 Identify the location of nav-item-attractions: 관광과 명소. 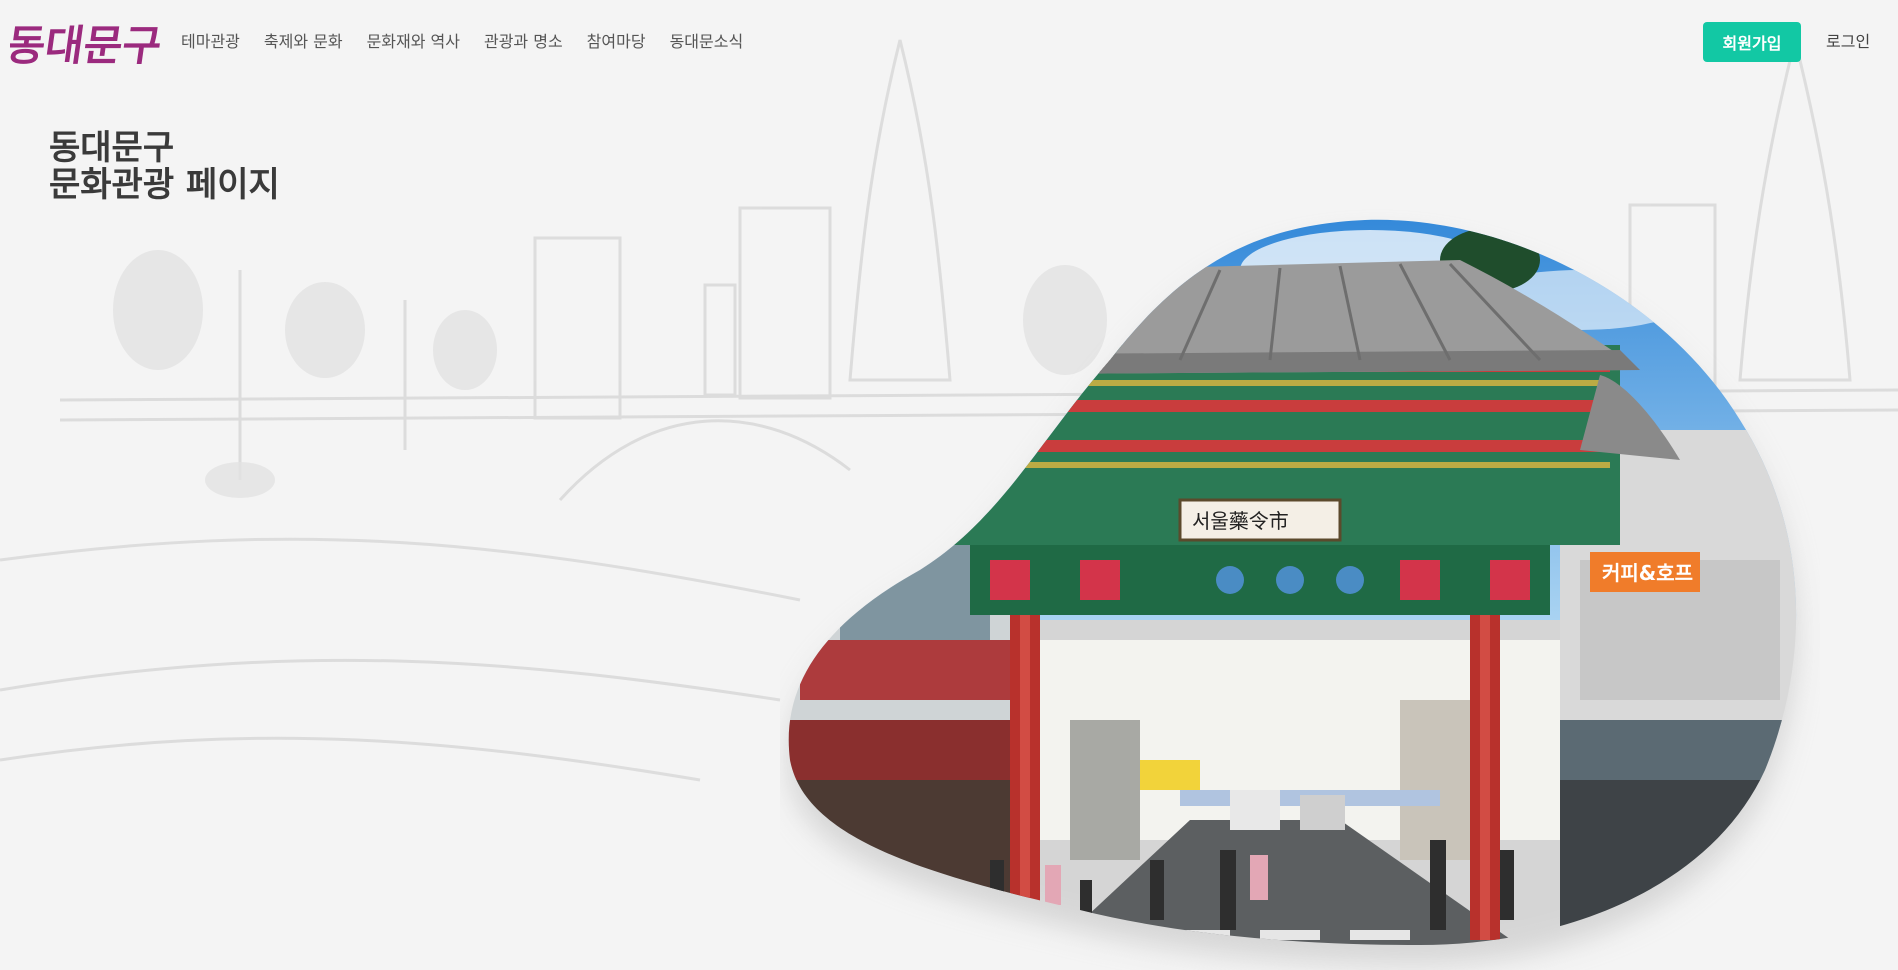
(523, 42).